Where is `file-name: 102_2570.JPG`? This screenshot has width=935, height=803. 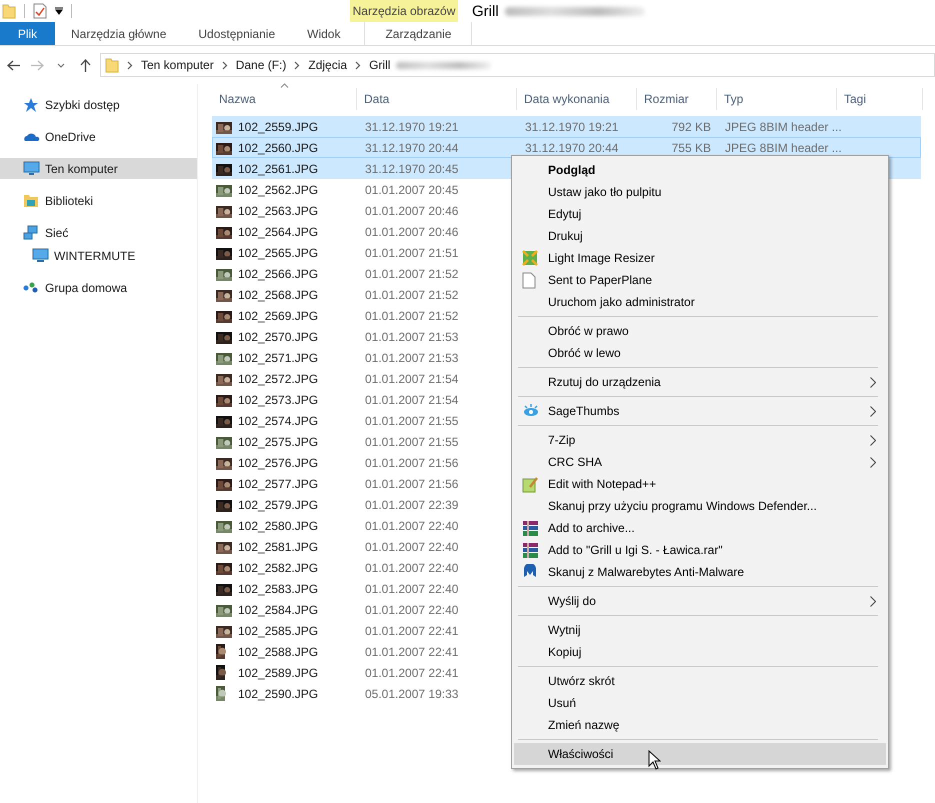
file-name: 102_2570.JPG is located at coordinates (278, 337).